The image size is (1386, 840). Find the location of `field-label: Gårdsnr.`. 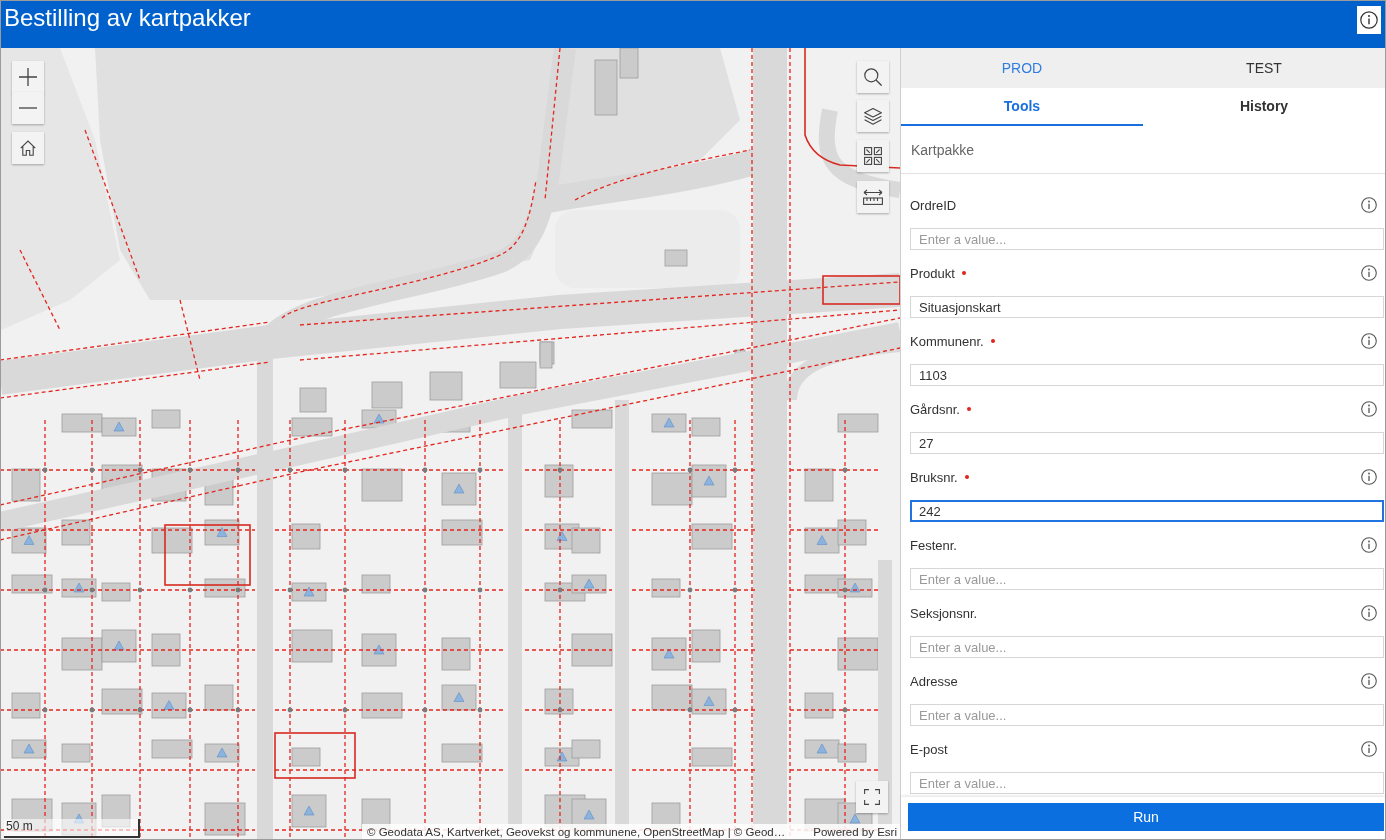

field-label: Gårdsnr. is located at coordinates (935, 409).